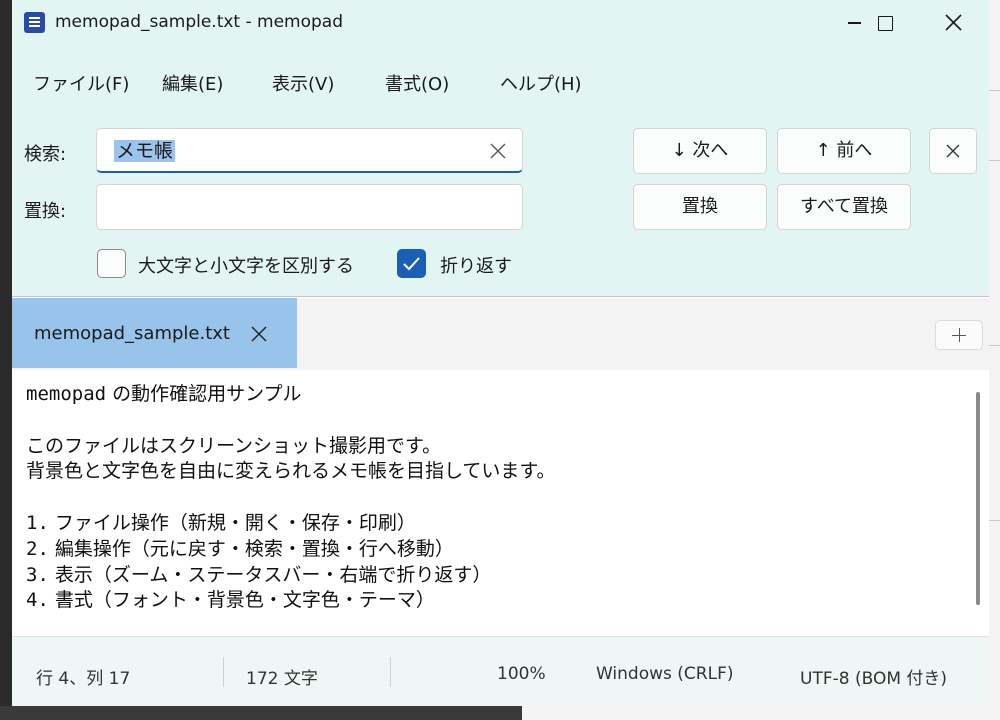 The width and height of the screenshot is (1000, 720). I want to click on tab-bar: memopad_sample.txt, so click(500, 334).